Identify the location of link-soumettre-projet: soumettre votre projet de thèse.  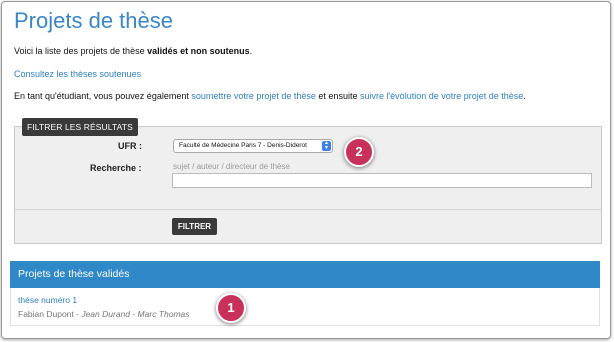
(253, 96).